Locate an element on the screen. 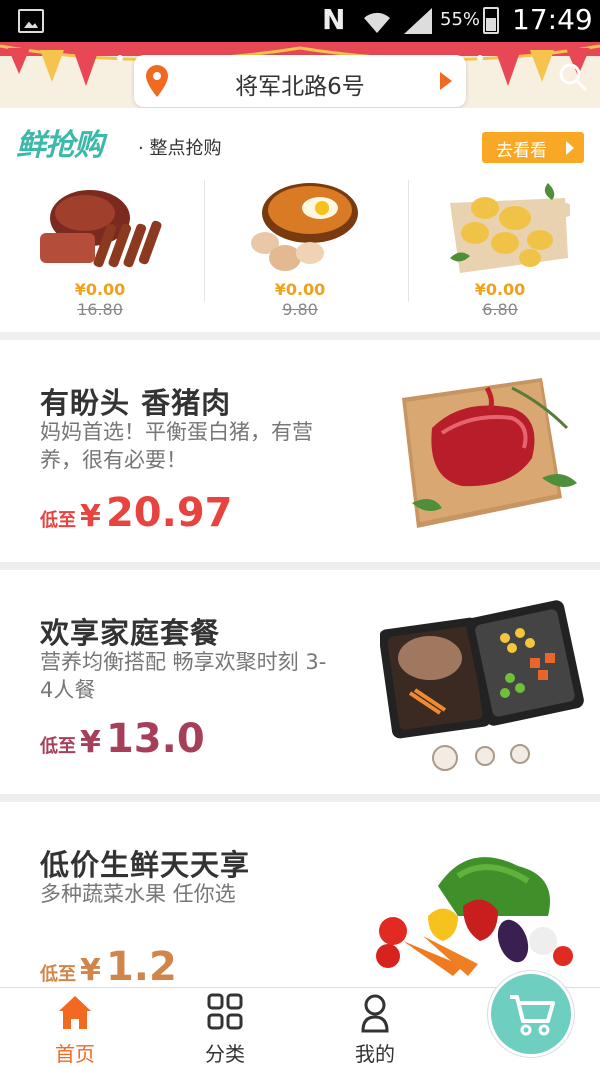  cart-button is located at coordinates (531, 1014).